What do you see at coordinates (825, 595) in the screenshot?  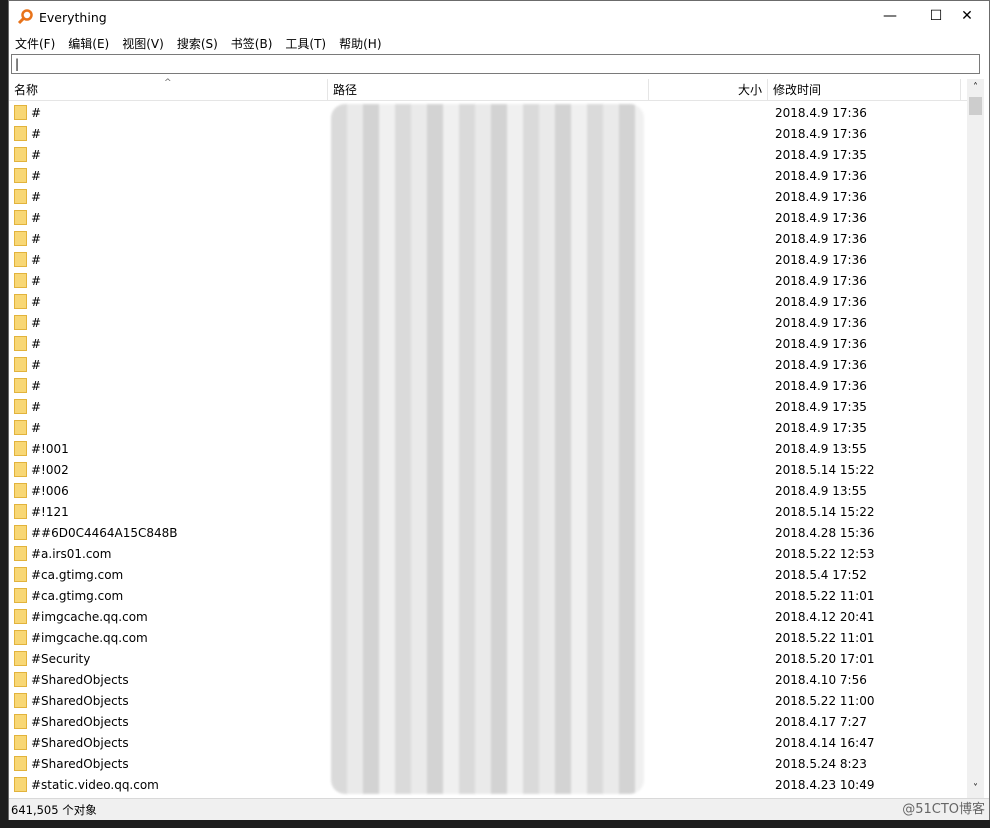 I see `modified-cell: 2018.5.22 11:01` at bounding box center [825, 595].